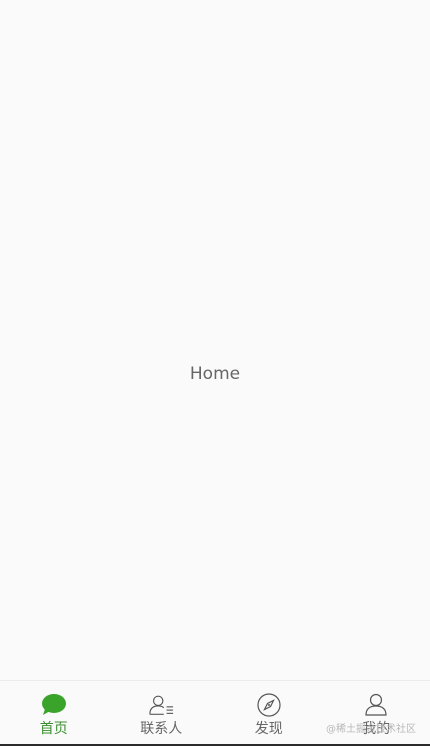  Describe the element at coordinates (161, 729) in the screenshot. I see `tab-contacts-label: 联系人` at that location.